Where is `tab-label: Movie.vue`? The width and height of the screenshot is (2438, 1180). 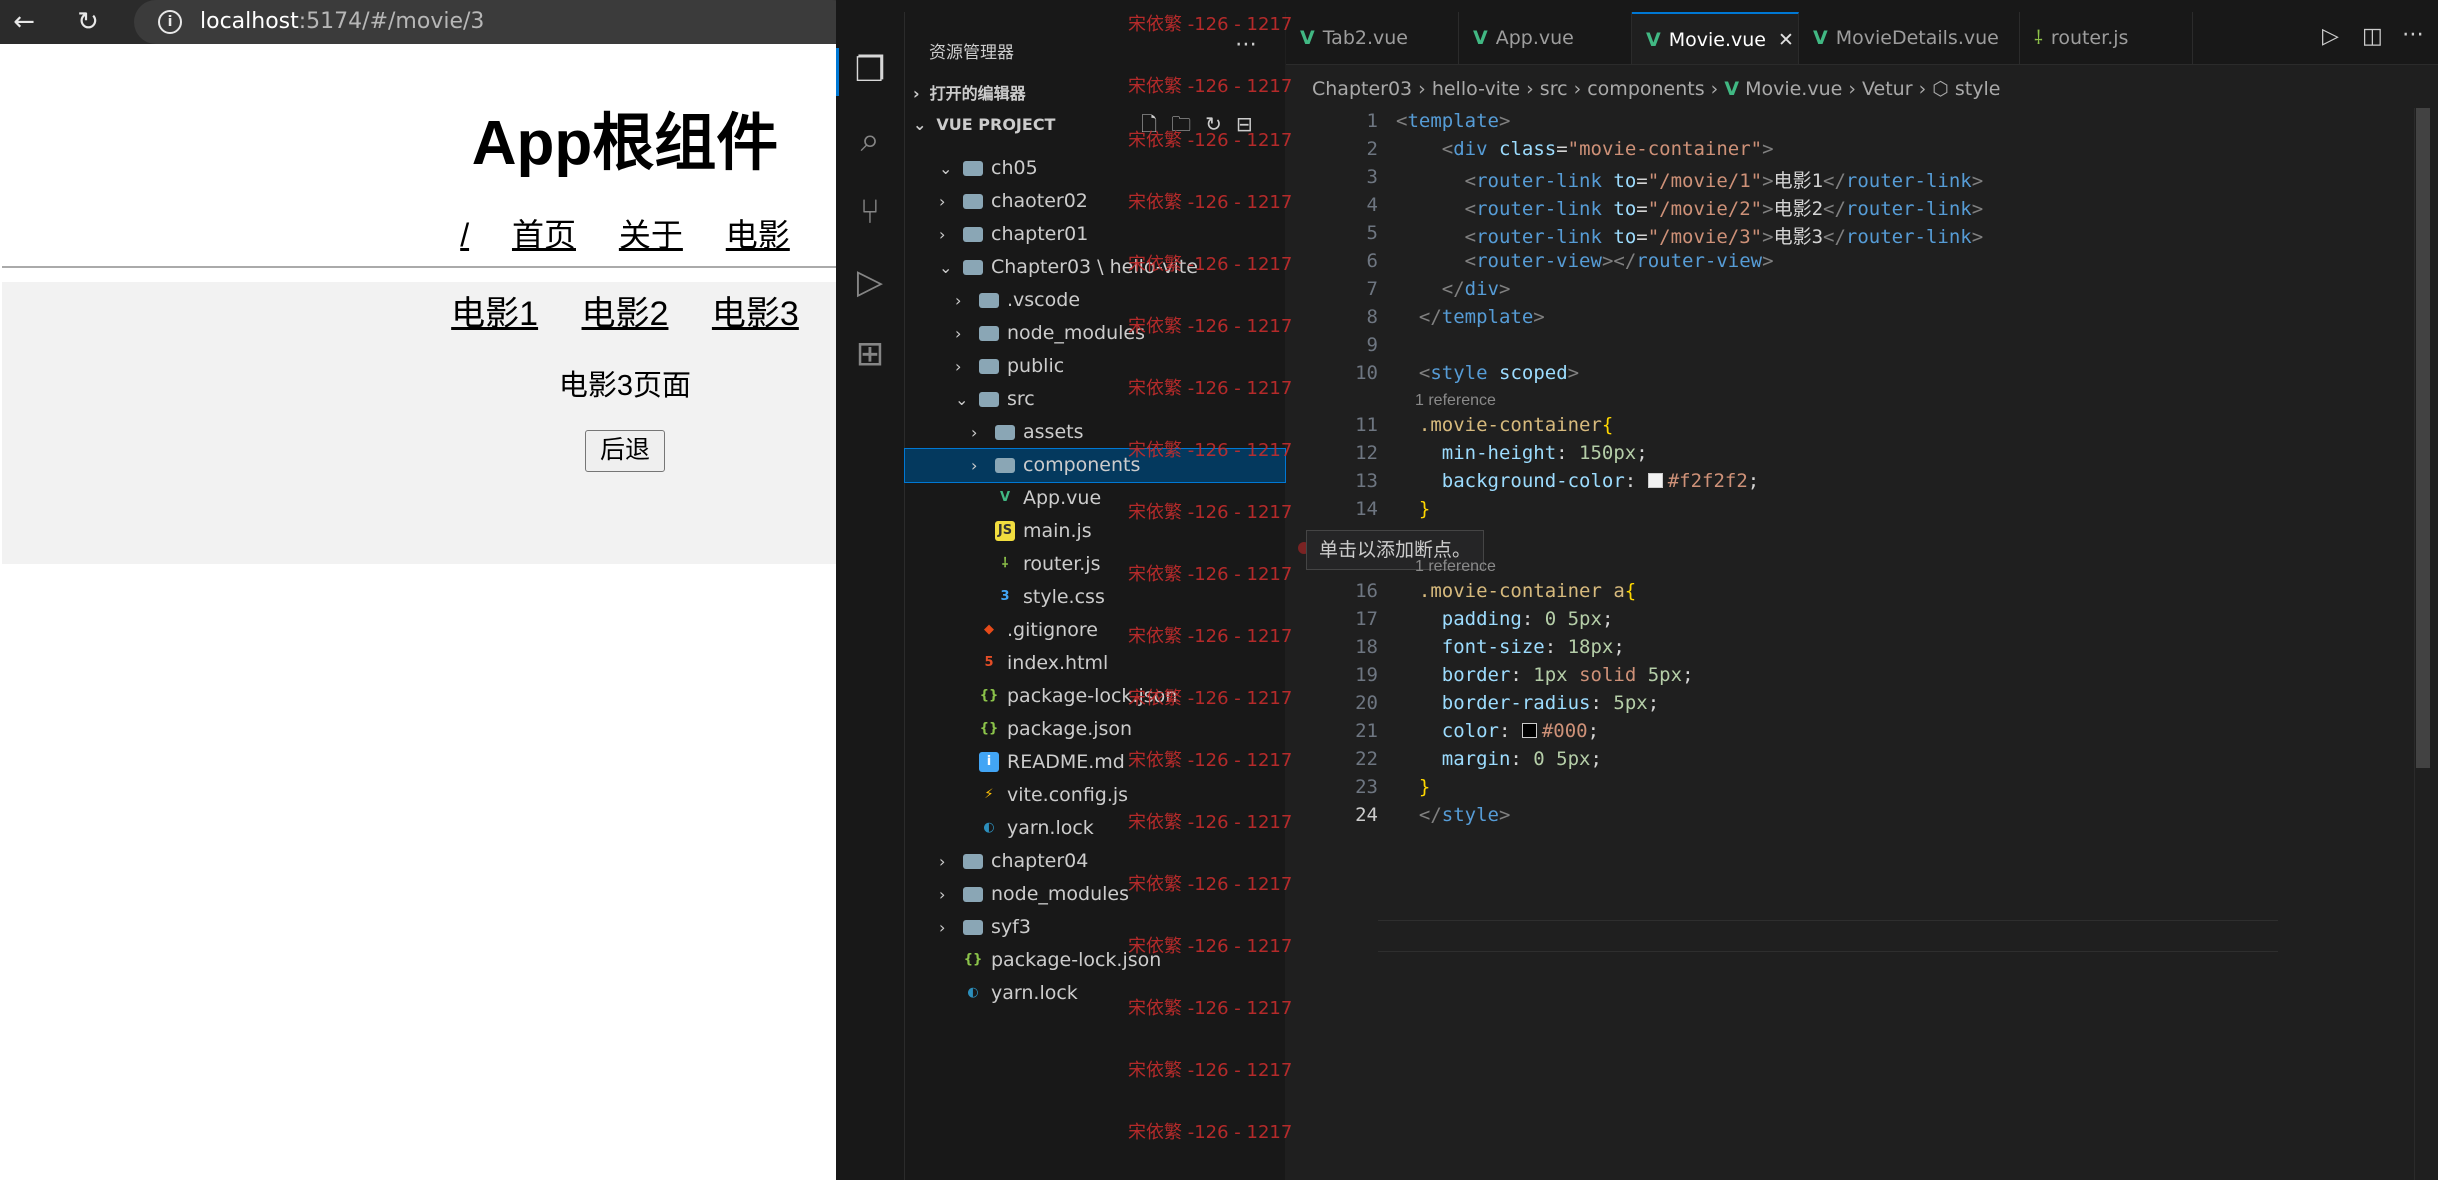
tab-label: Movie.vue is located at coordinates (1717, 40).